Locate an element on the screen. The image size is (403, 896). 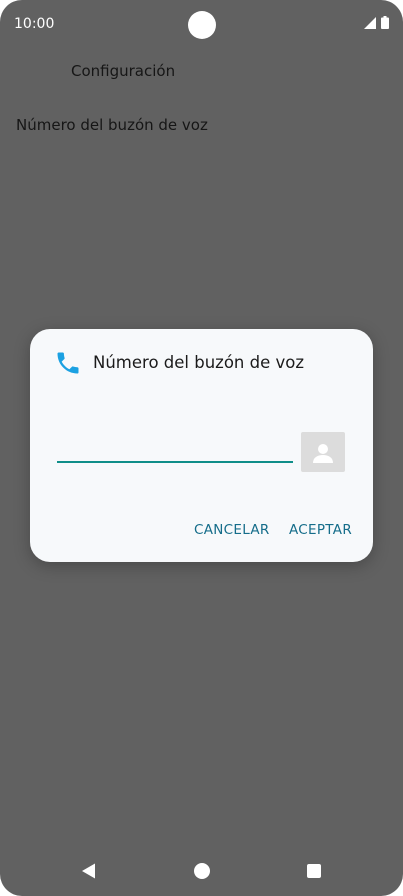
home-icon is located at coordinates (202, 871).